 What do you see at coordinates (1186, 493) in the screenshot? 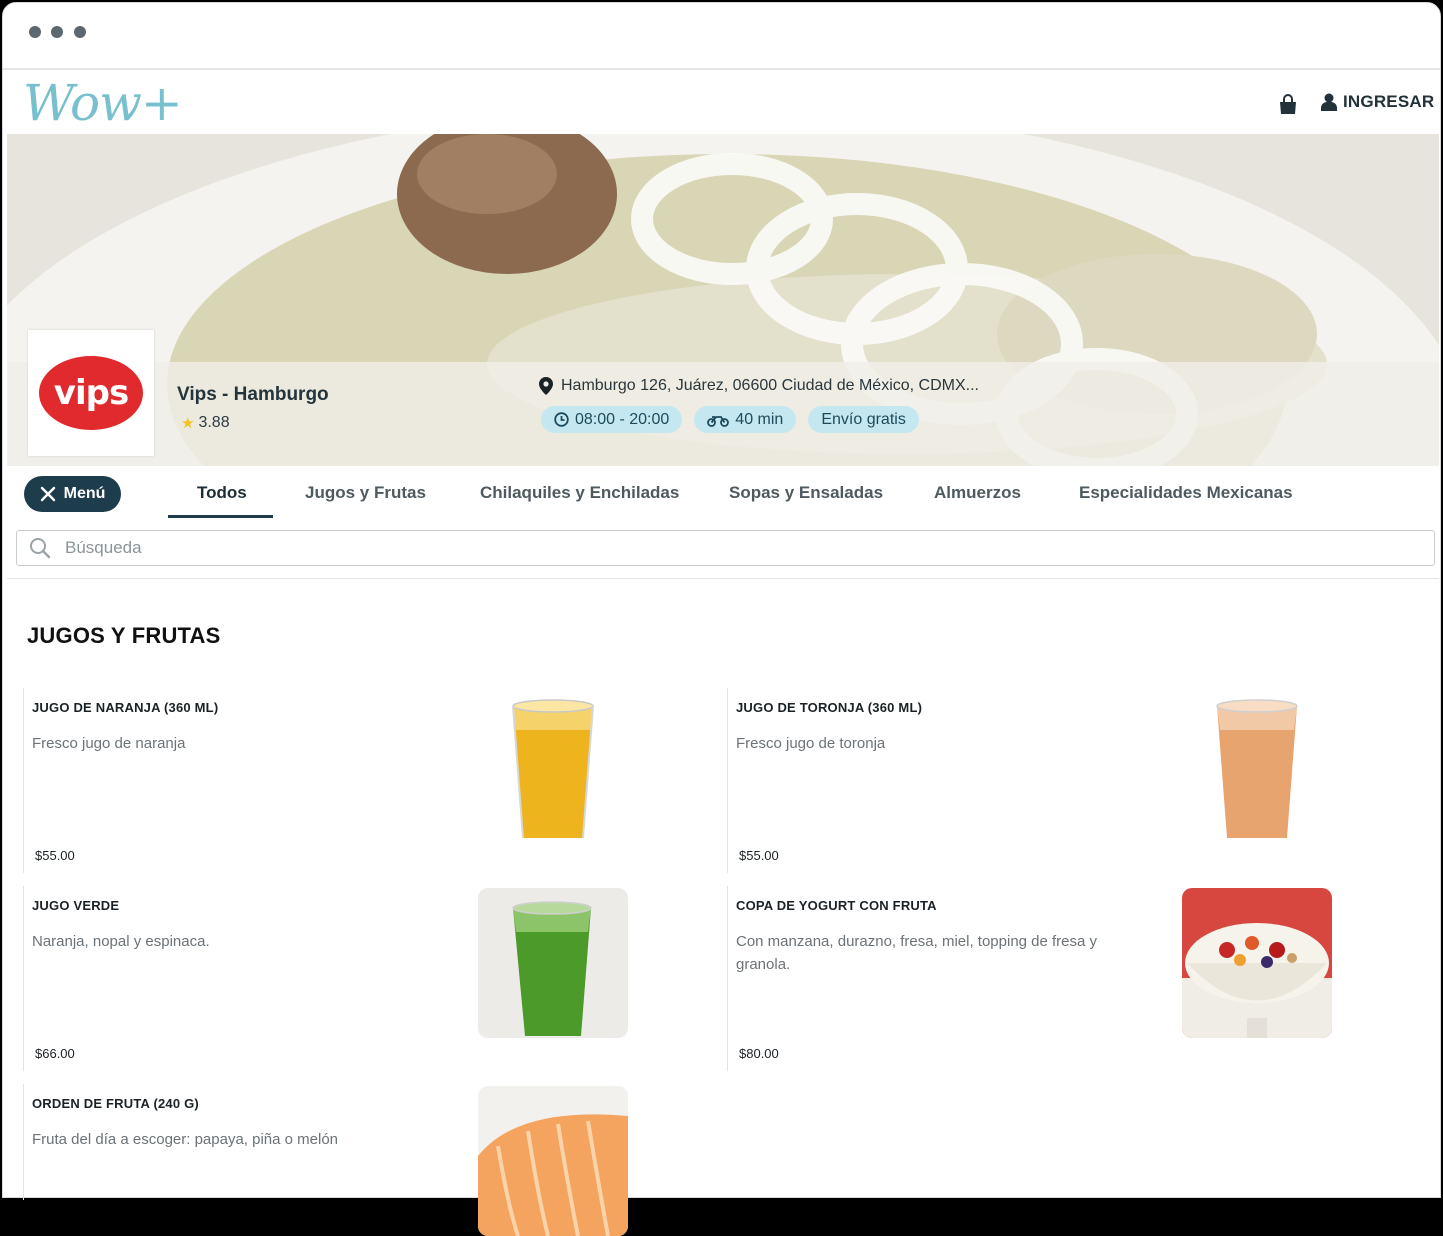
I see `tab-especialidades-mexicanas: Especialidades Mexicanas` at bounding box center [1186, 493].